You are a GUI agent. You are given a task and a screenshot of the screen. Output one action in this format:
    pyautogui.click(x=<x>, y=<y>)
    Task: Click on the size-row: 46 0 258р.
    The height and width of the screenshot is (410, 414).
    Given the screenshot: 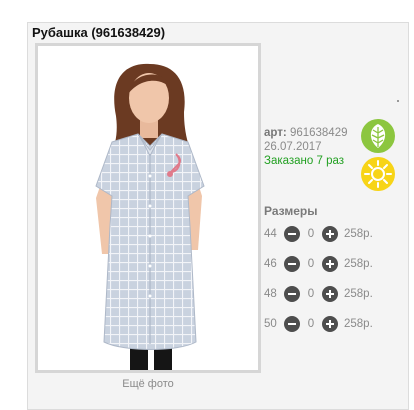 What is the action you would take?
    pyautogui.click(x=318, y=264)
    